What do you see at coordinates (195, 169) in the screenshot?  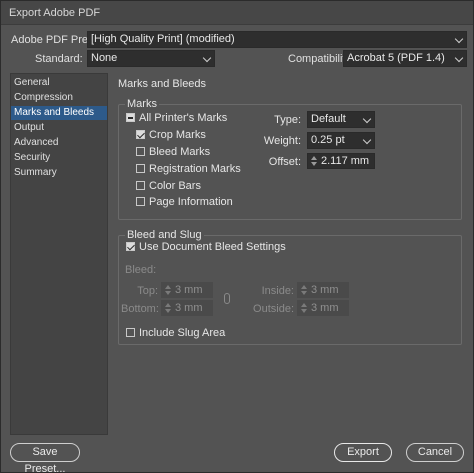 I see `registration-marks-label: Registration Marks` at bounding box center [195, 169].